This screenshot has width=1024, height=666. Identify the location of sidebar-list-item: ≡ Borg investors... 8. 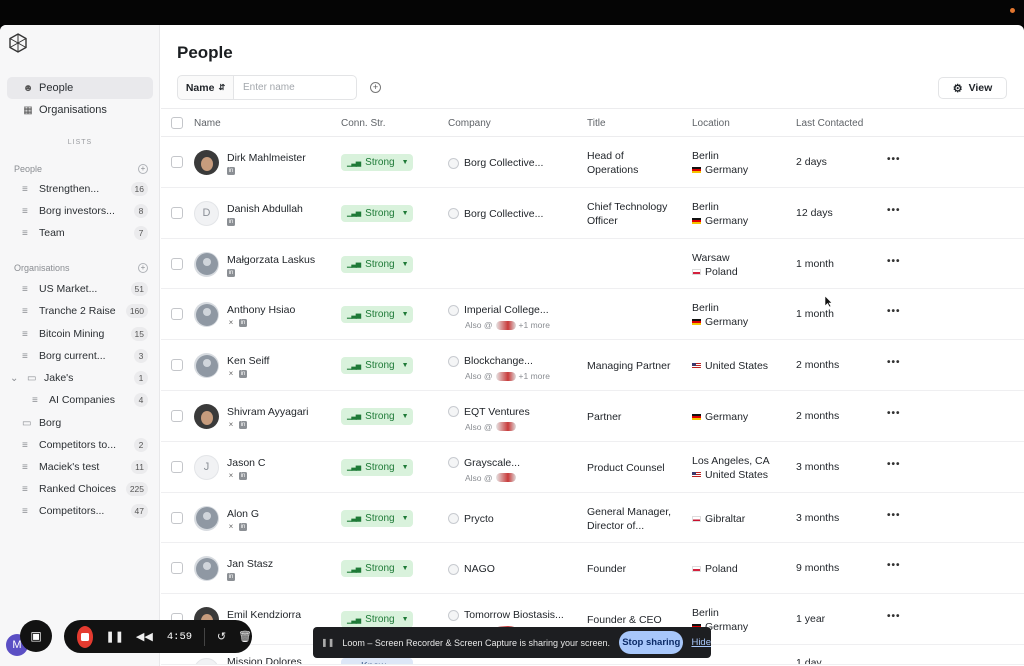
(85, 211).